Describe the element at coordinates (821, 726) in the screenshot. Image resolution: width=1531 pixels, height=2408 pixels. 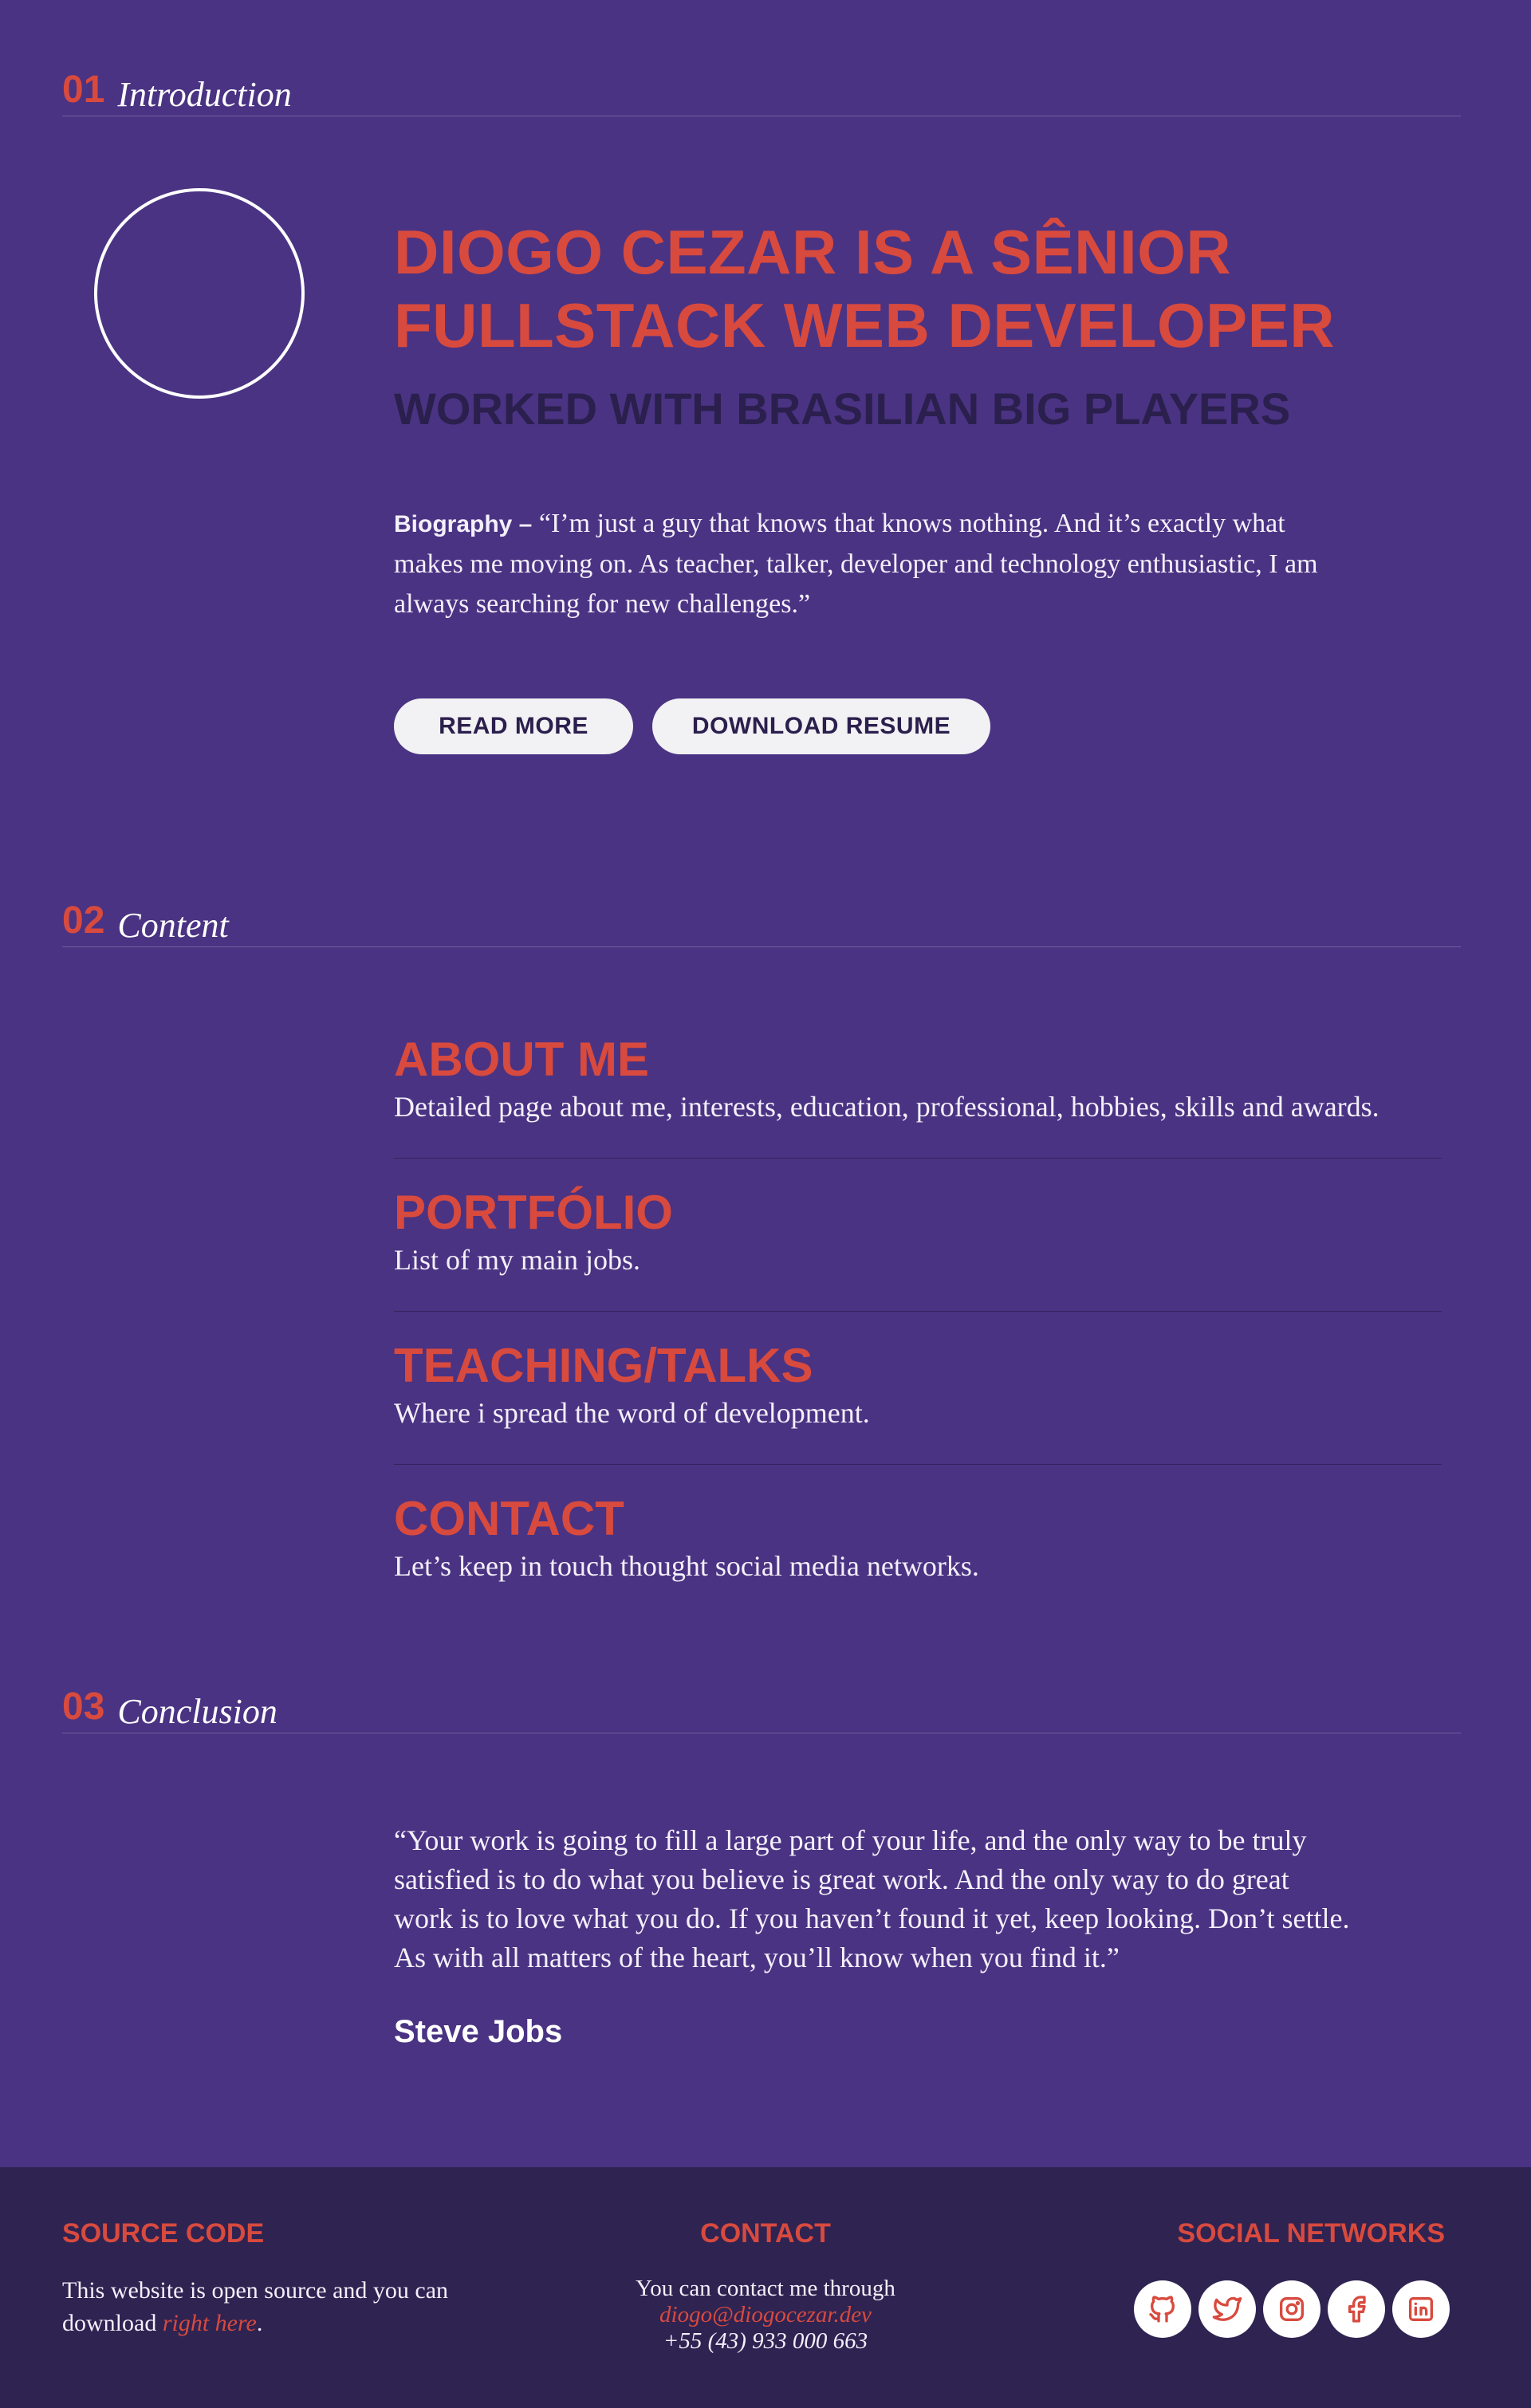
I see `download-resume-button: DOWNLOAD RESUME` at that location.